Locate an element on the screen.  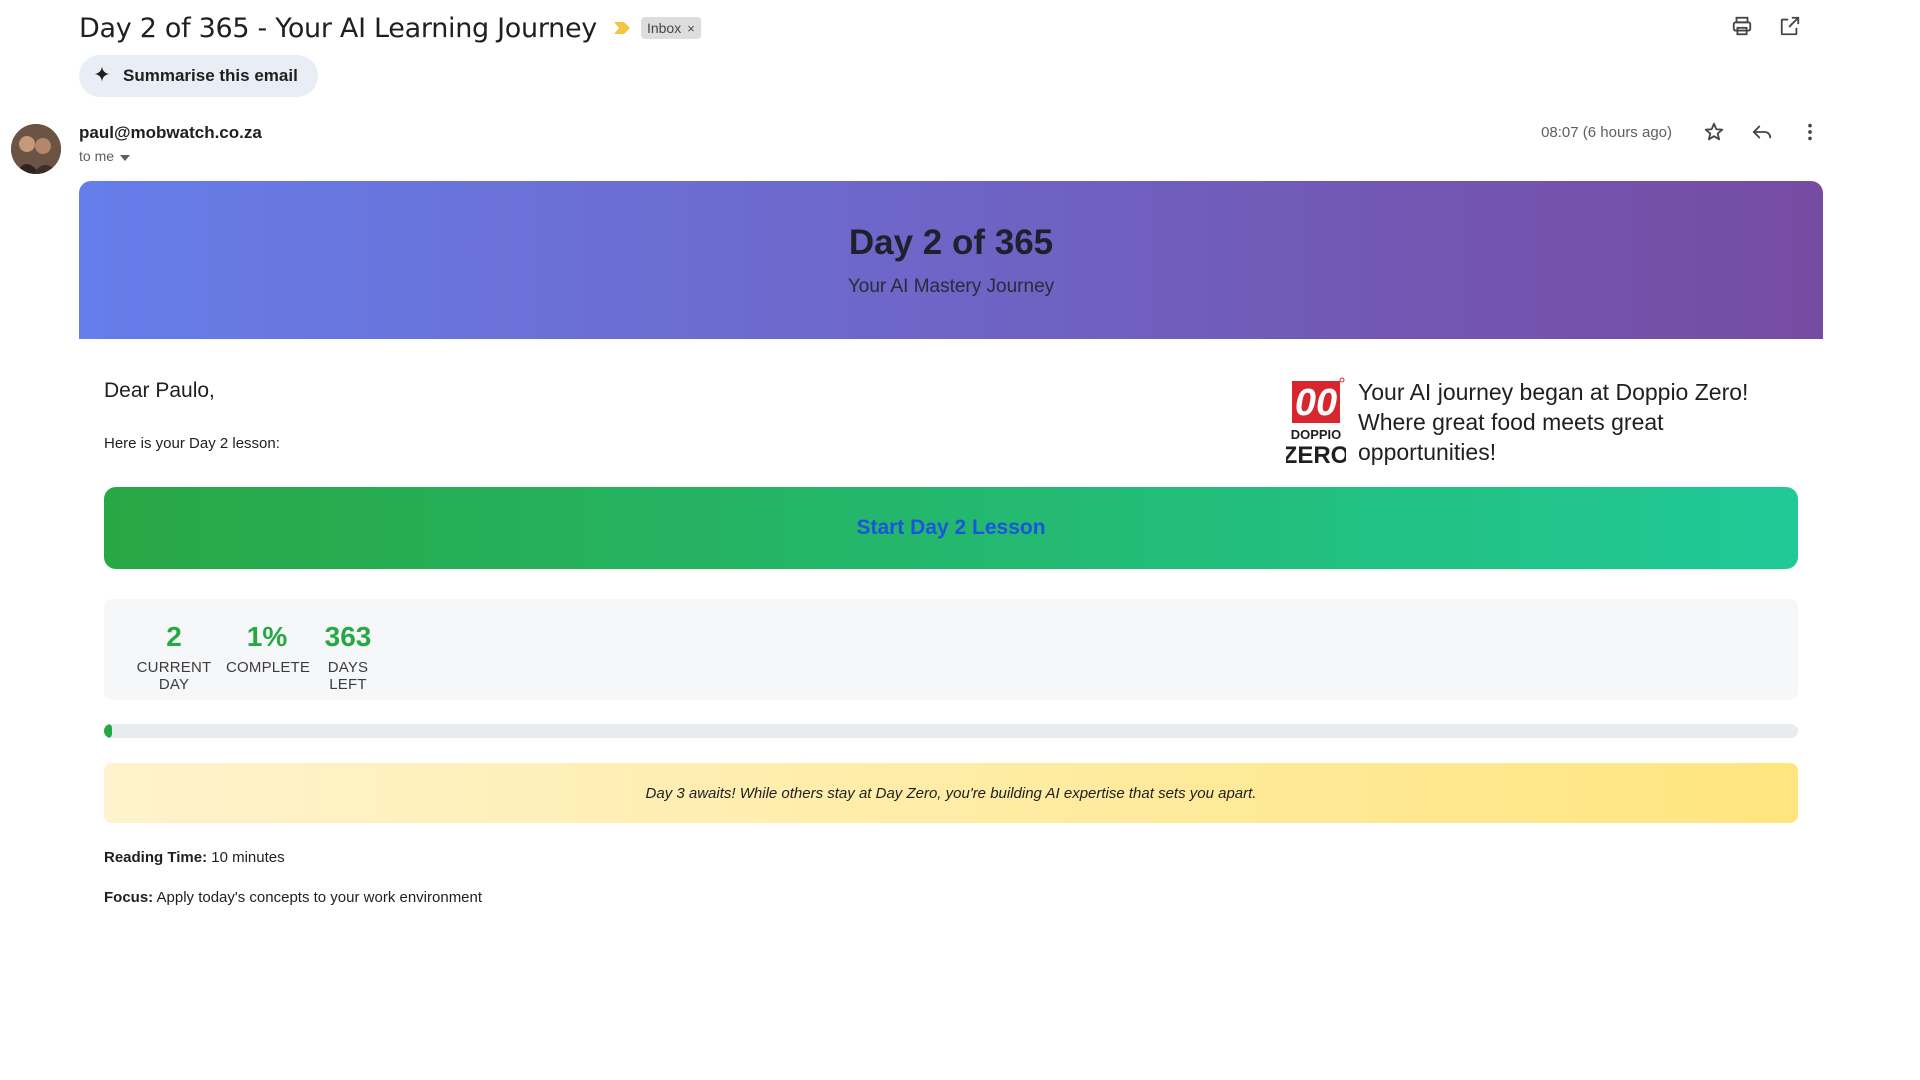
stat-value: 2 is located at coordinates (174, 636).